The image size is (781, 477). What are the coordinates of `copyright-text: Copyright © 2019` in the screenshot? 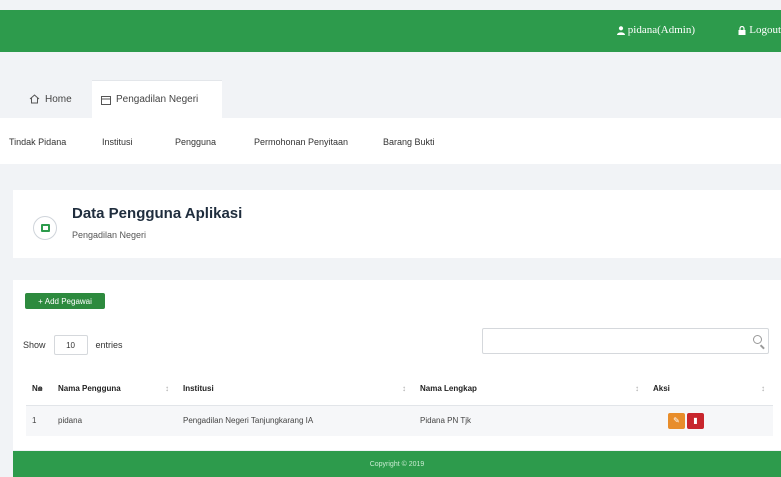 It's located at (397, 464).